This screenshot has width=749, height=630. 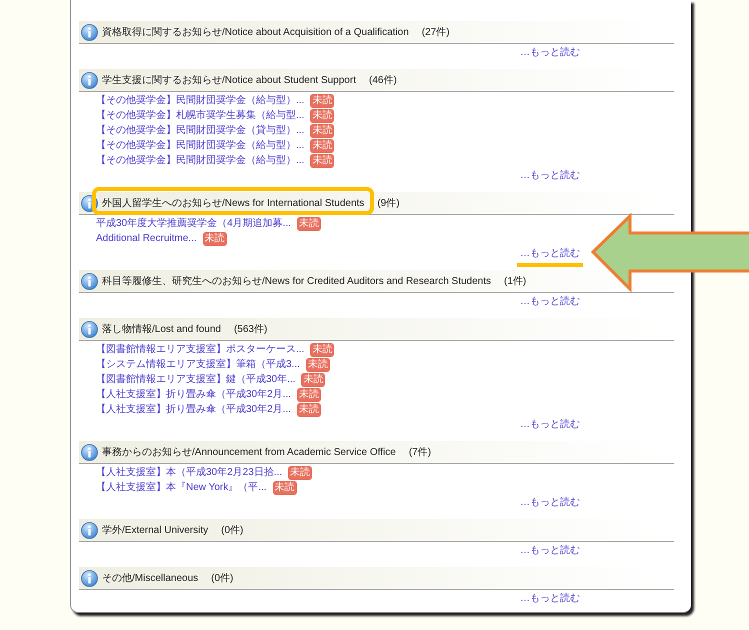 What do you see at coordinates (161, 329) in the screenshot?
I see `section-title: 落し物情報/Lost and found` at bounding box center [161, 329].